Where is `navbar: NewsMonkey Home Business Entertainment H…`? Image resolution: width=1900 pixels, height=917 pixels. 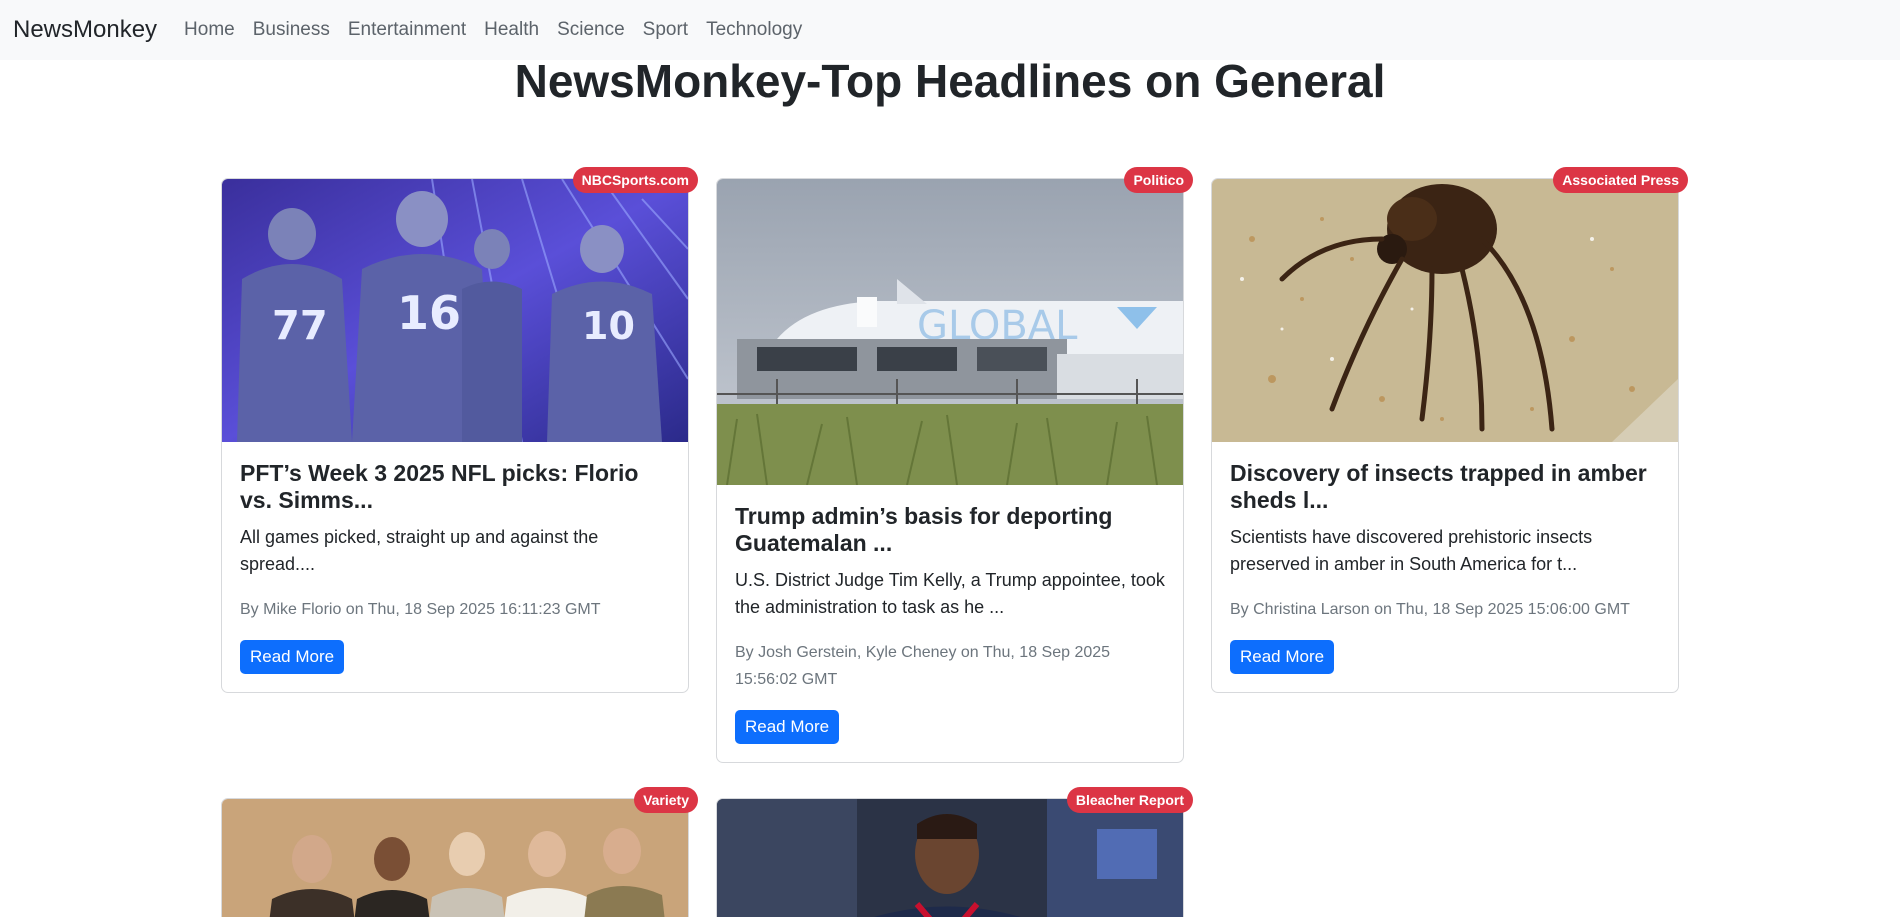
navbar: NewsMonkey Home Business Entertainment H… is located at coordinates (950, 30).